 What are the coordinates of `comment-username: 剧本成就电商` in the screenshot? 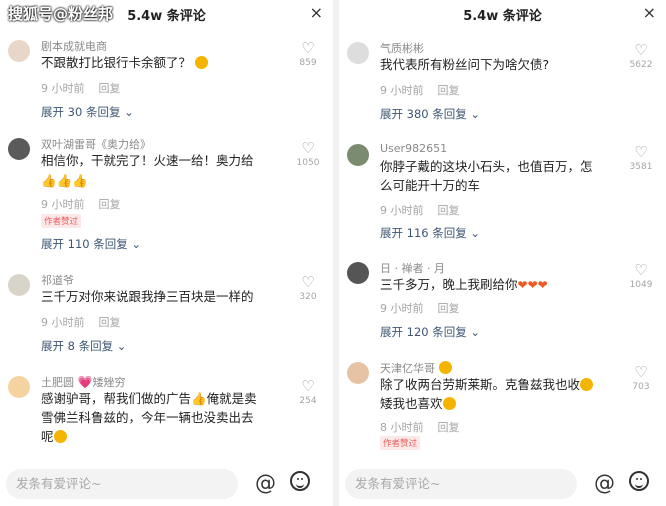 It's located at (74, 46).